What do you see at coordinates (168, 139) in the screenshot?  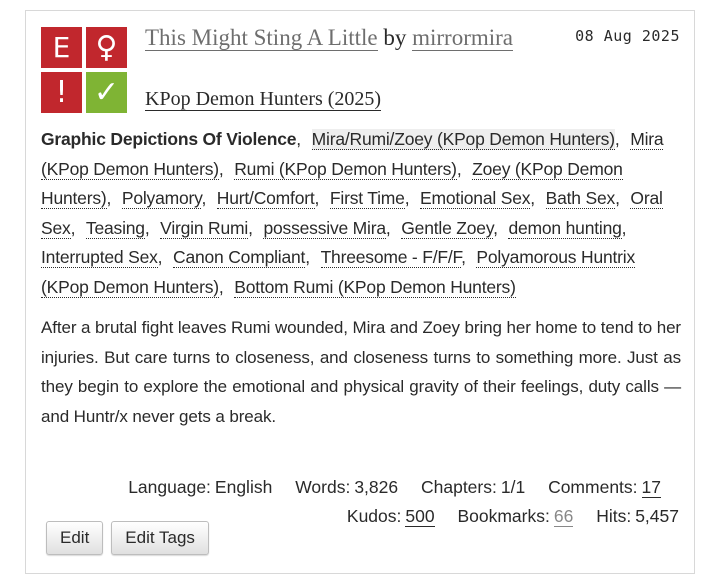 I see `tag-link-warning: Graphic Depictions Of Violence` at bounding box center [168, 139].